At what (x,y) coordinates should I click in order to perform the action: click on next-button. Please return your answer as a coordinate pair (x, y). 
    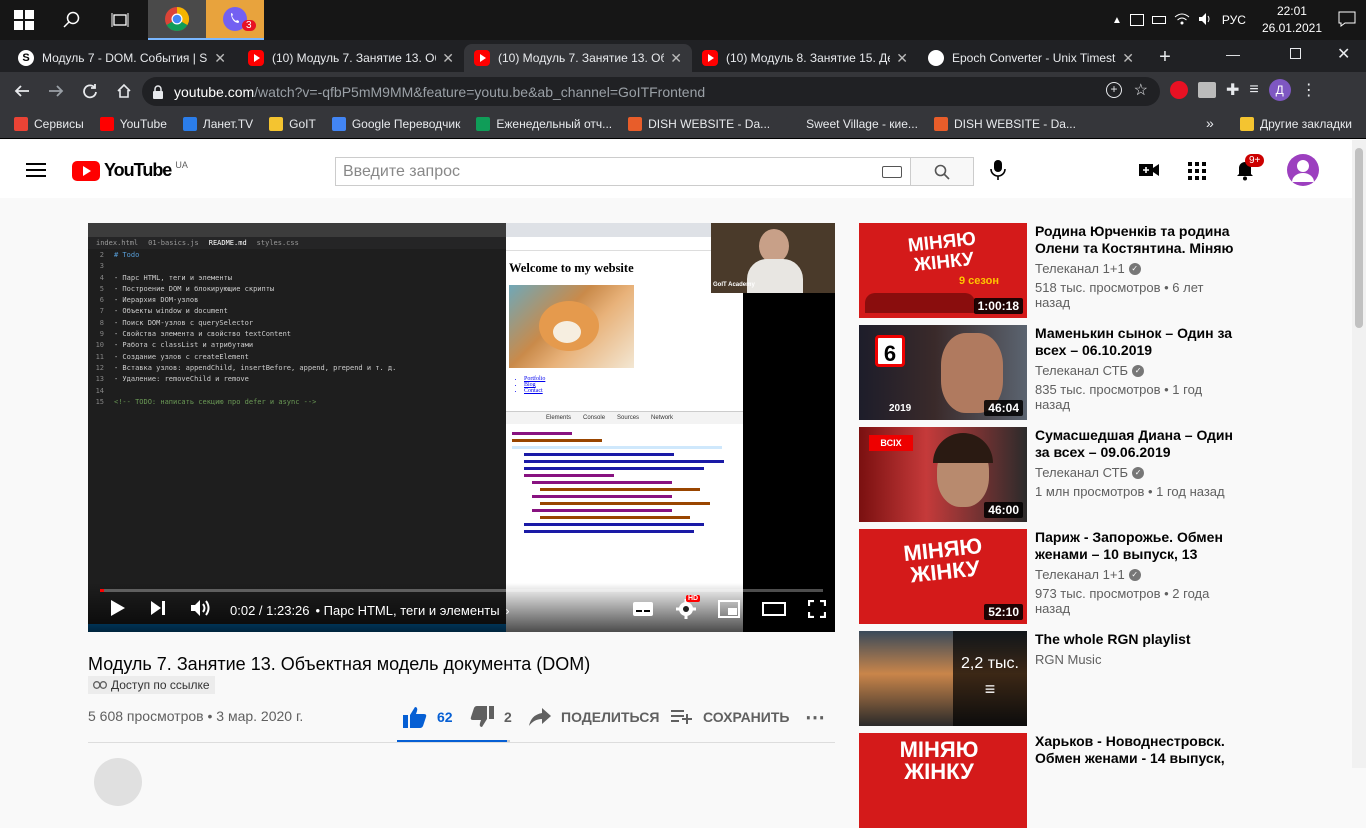
    Looking at the image, I should click on (158, 610).